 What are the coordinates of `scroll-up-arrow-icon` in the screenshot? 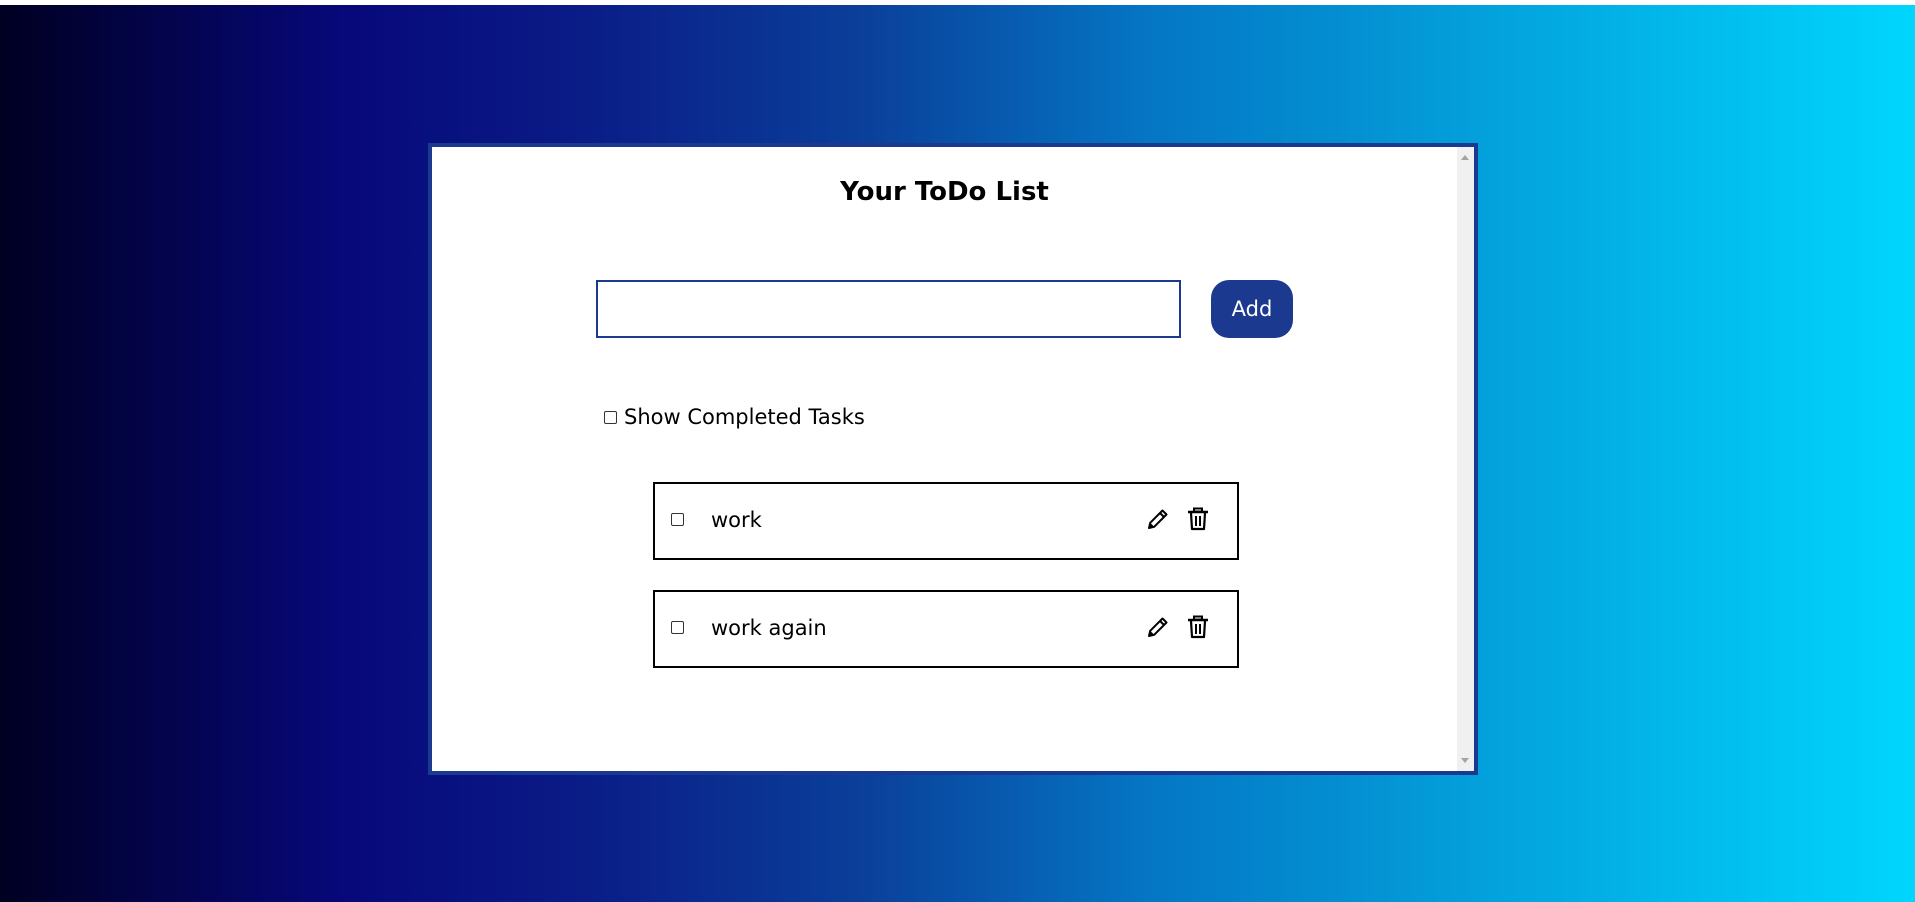 It's located at (1465, 157).